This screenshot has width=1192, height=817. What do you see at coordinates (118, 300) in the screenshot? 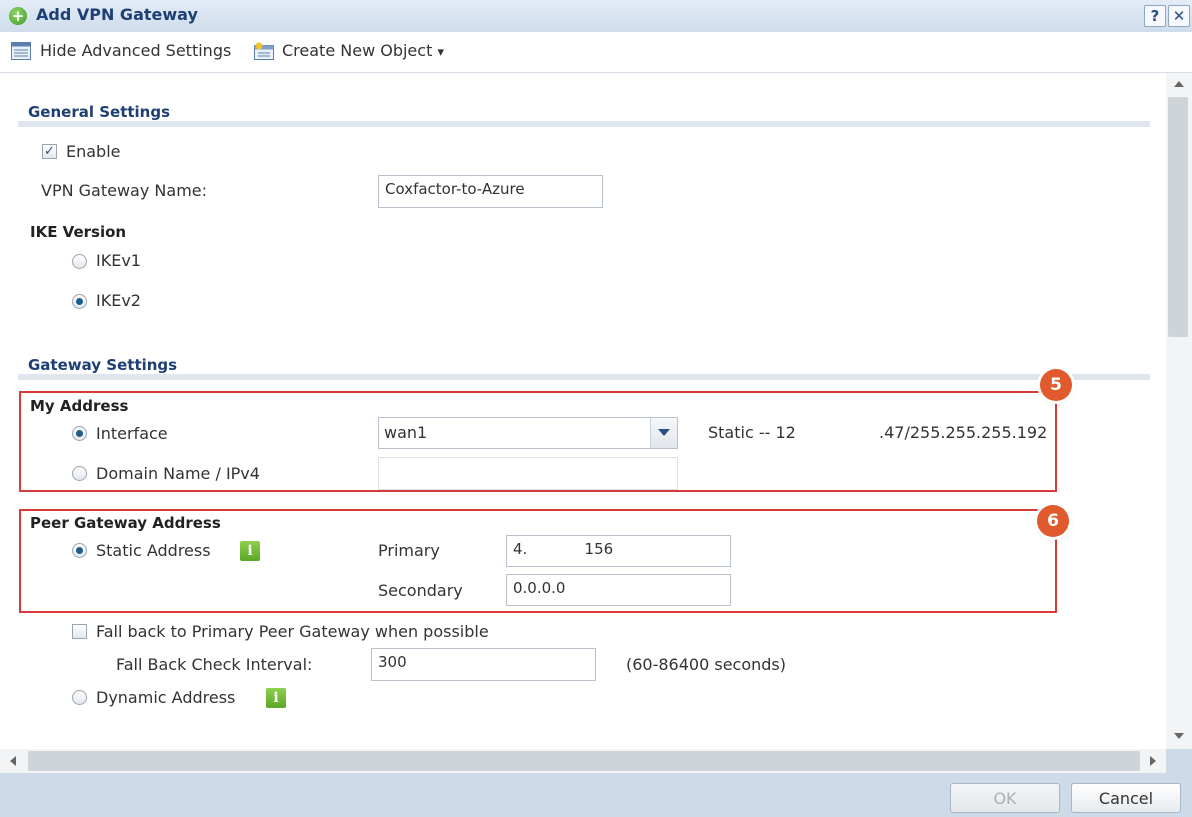
I see `ikev2-label: IKEv2` at bounding box center [118, 300].